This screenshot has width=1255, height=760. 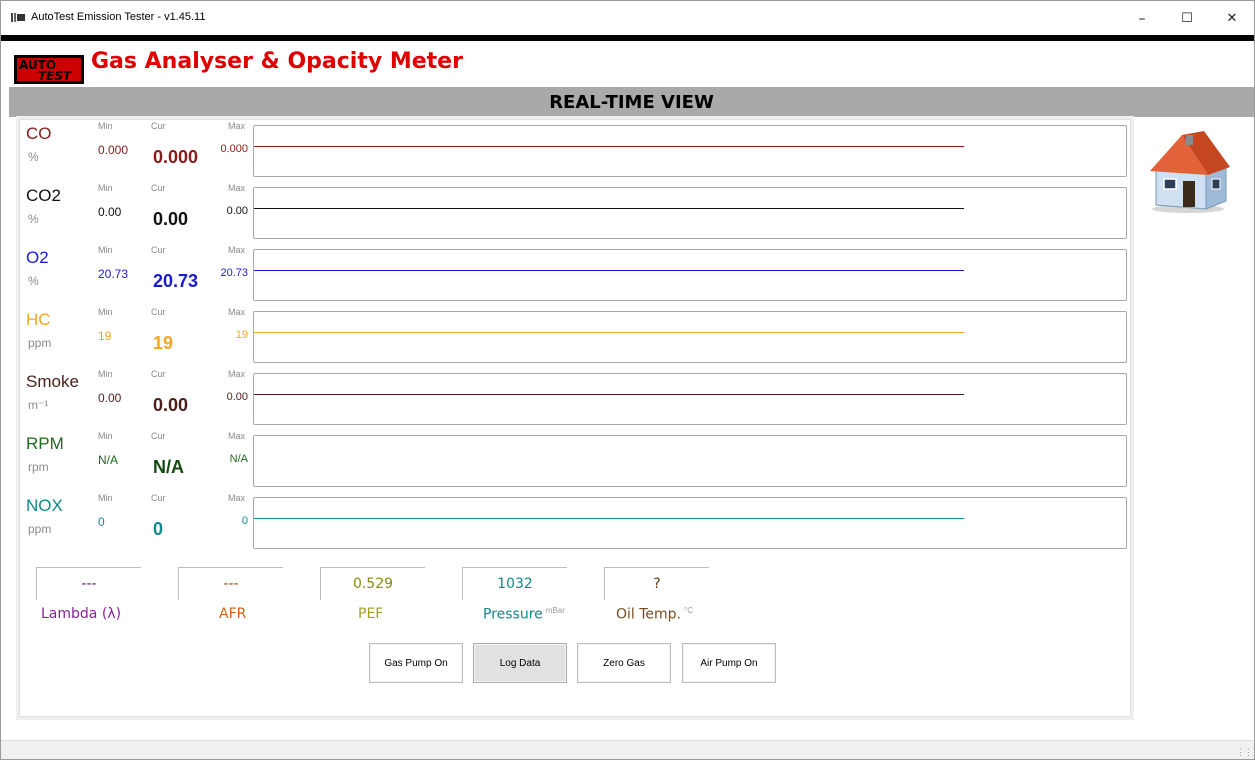 What do you see at coordinates (1188, 171) in the screenshot?
I see `house-icon` at bounding box center [1188, 171].